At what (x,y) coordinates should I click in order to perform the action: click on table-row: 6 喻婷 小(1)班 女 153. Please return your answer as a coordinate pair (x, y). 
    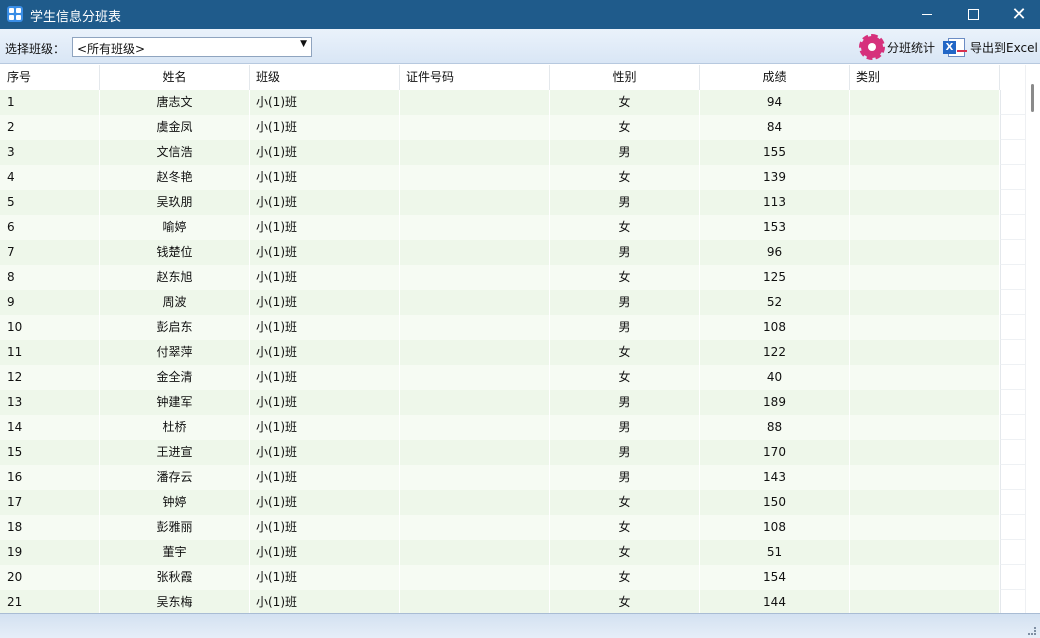
    Looking at the image, I should click on (512, 227).